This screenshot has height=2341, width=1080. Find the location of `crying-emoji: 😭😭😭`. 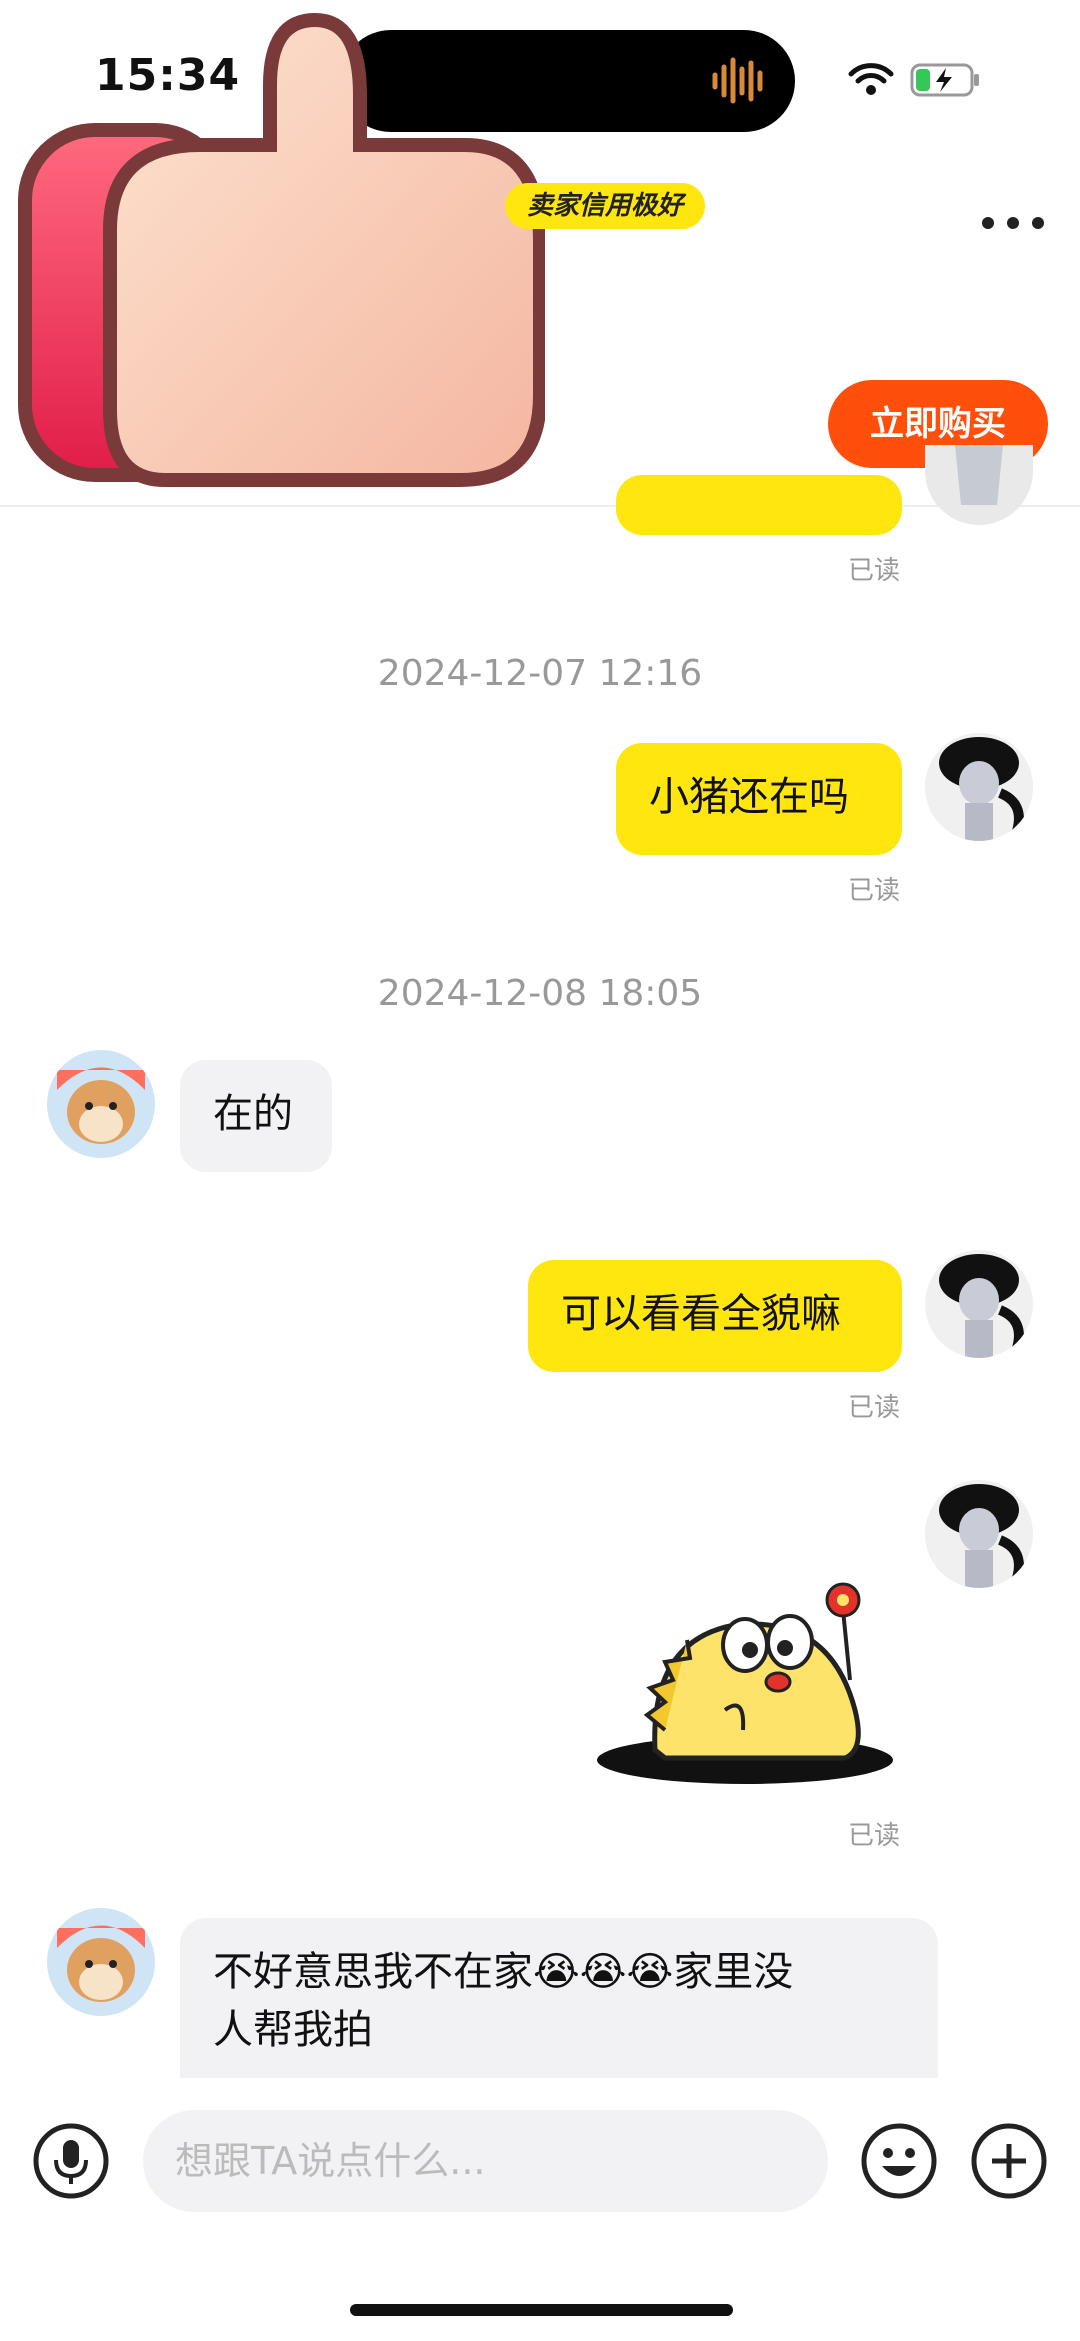

crying-emoji: 😭😭😭 is located at coordinates (603, 1972).